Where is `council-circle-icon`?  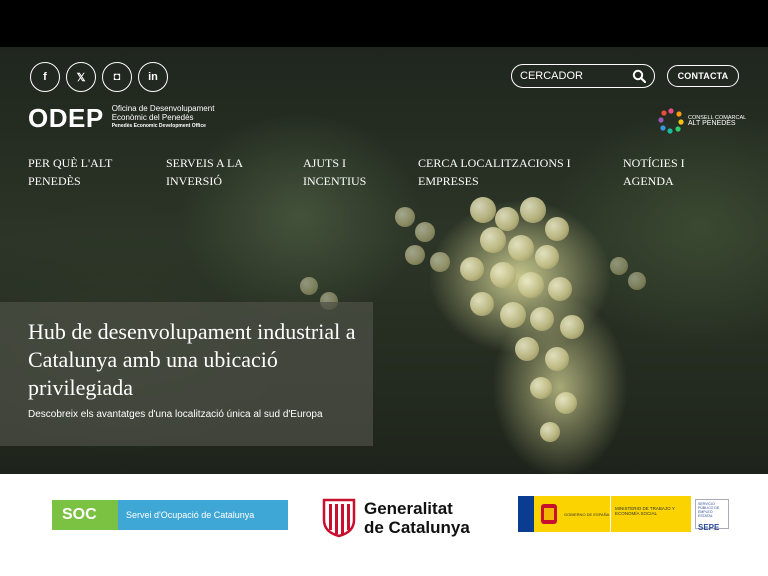
council-circle-icon is located at coordinates (671, 121).